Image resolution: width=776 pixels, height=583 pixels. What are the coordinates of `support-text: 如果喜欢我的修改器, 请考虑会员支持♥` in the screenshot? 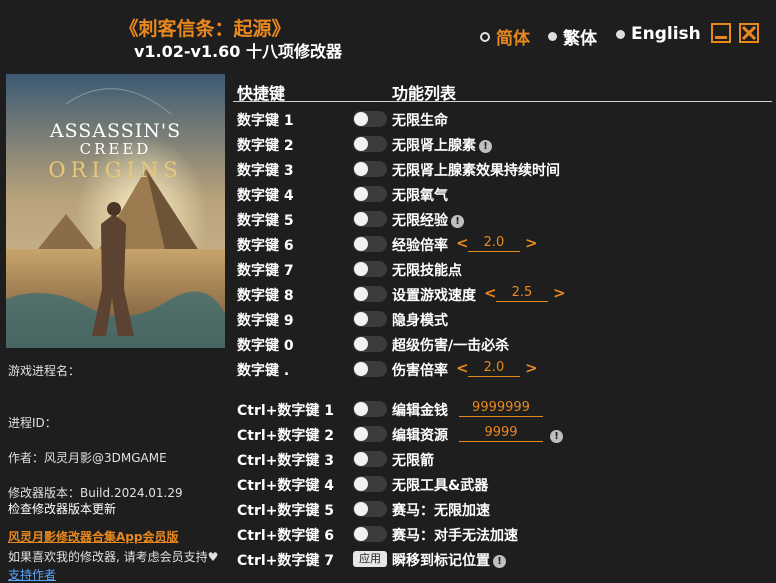 It's located at (113, 557).